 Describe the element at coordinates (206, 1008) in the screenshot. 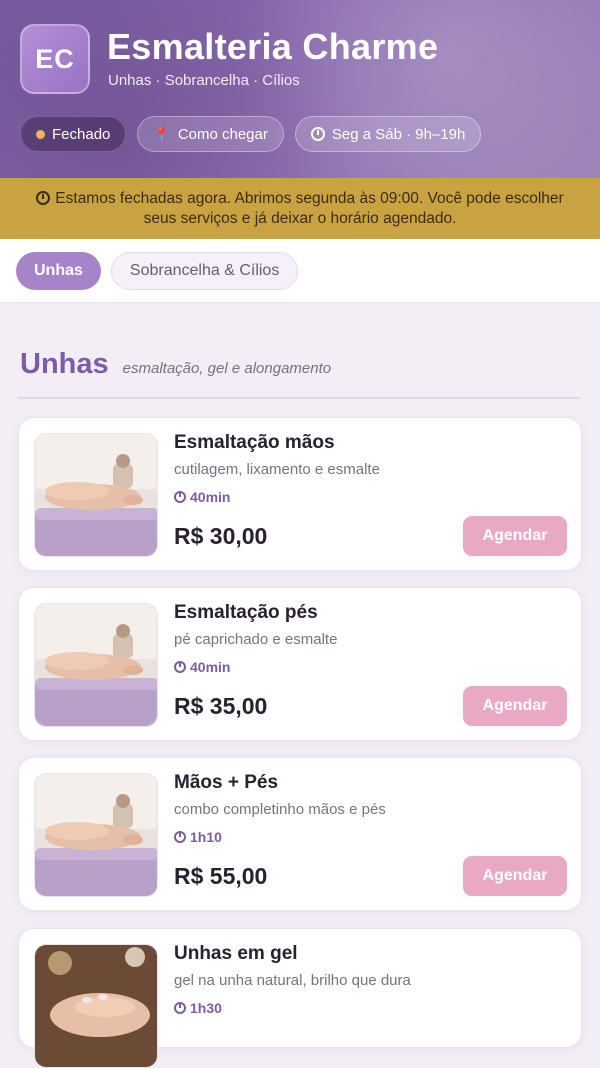

I see `duration-label: 1h30` at that location.